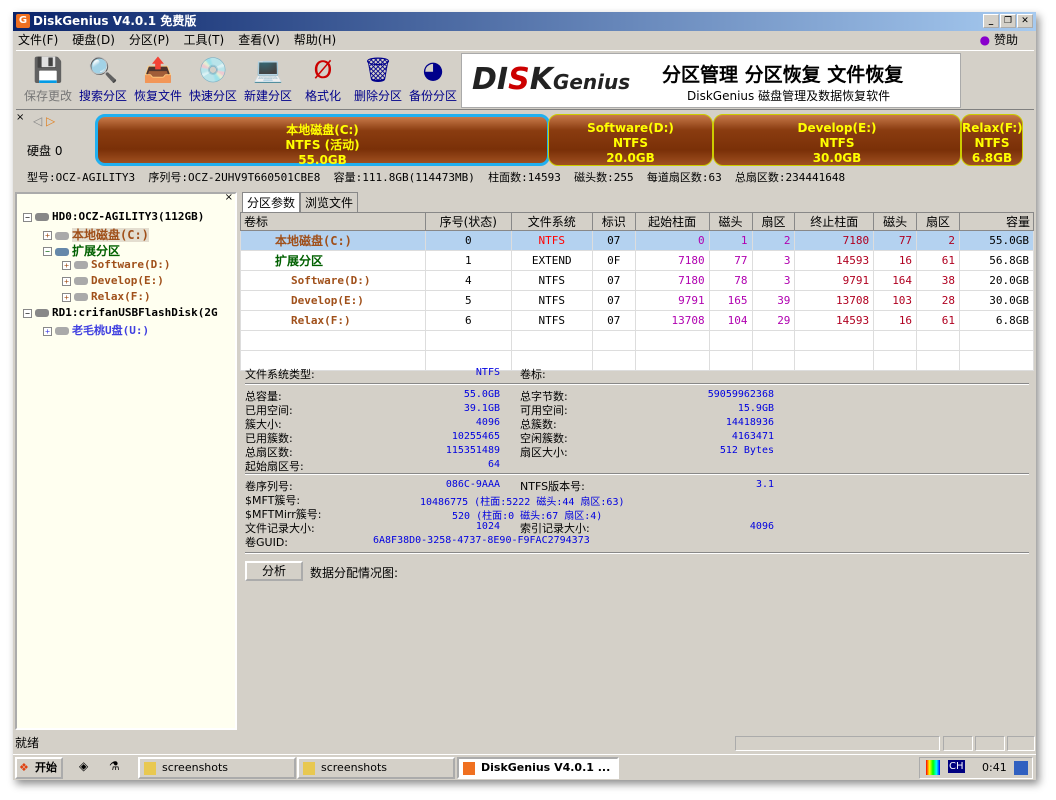 The width and height of the screenshot is (1056, 800). What do you see at coordinates (468, 280) in the screenshot?
I see `table-cell: 4` at bounding box center [468, 280].